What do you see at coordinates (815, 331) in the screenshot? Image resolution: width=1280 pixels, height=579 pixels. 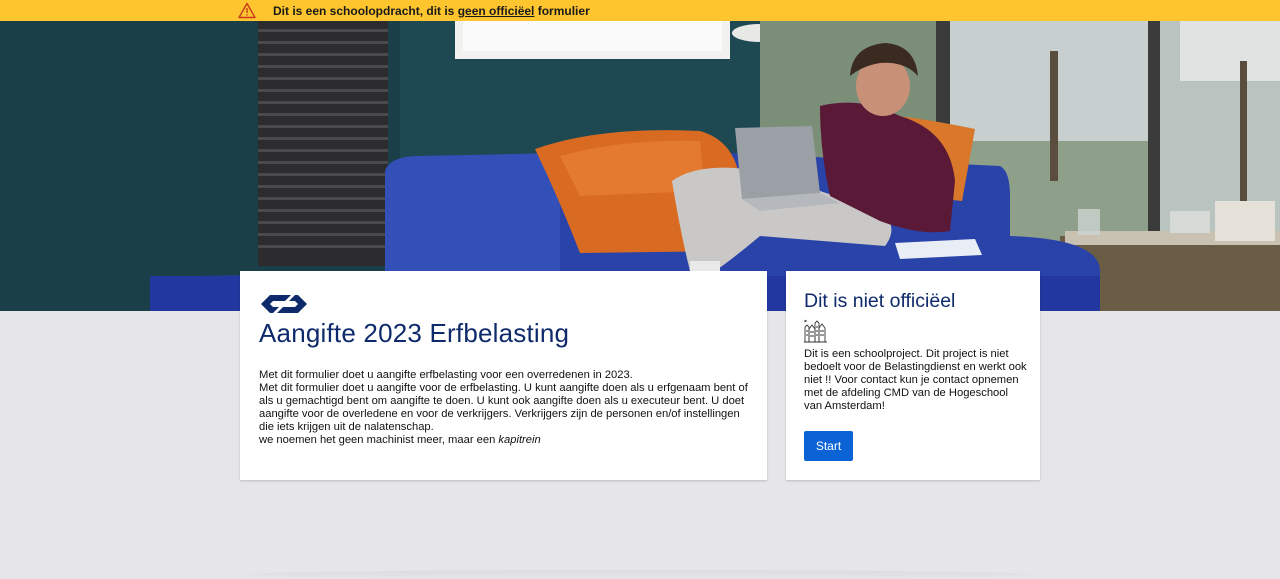 I see `amsterdam-buildings-icon` at bounding box center [815, 331].